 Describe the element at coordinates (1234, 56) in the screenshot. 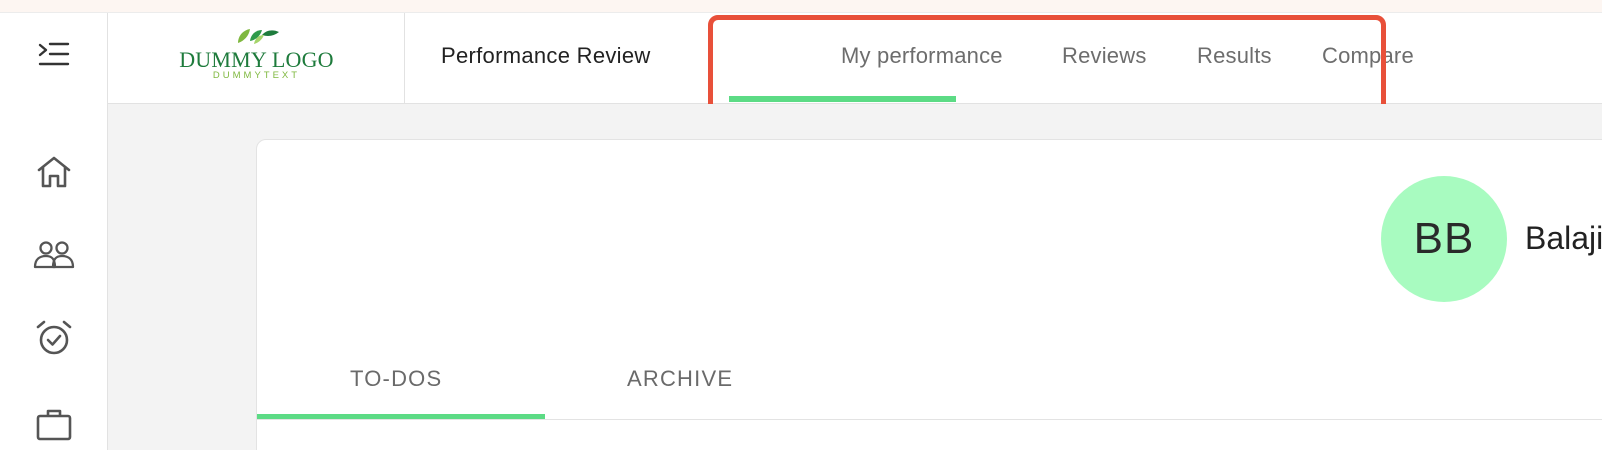

I see `tab-results: Results` at that location.